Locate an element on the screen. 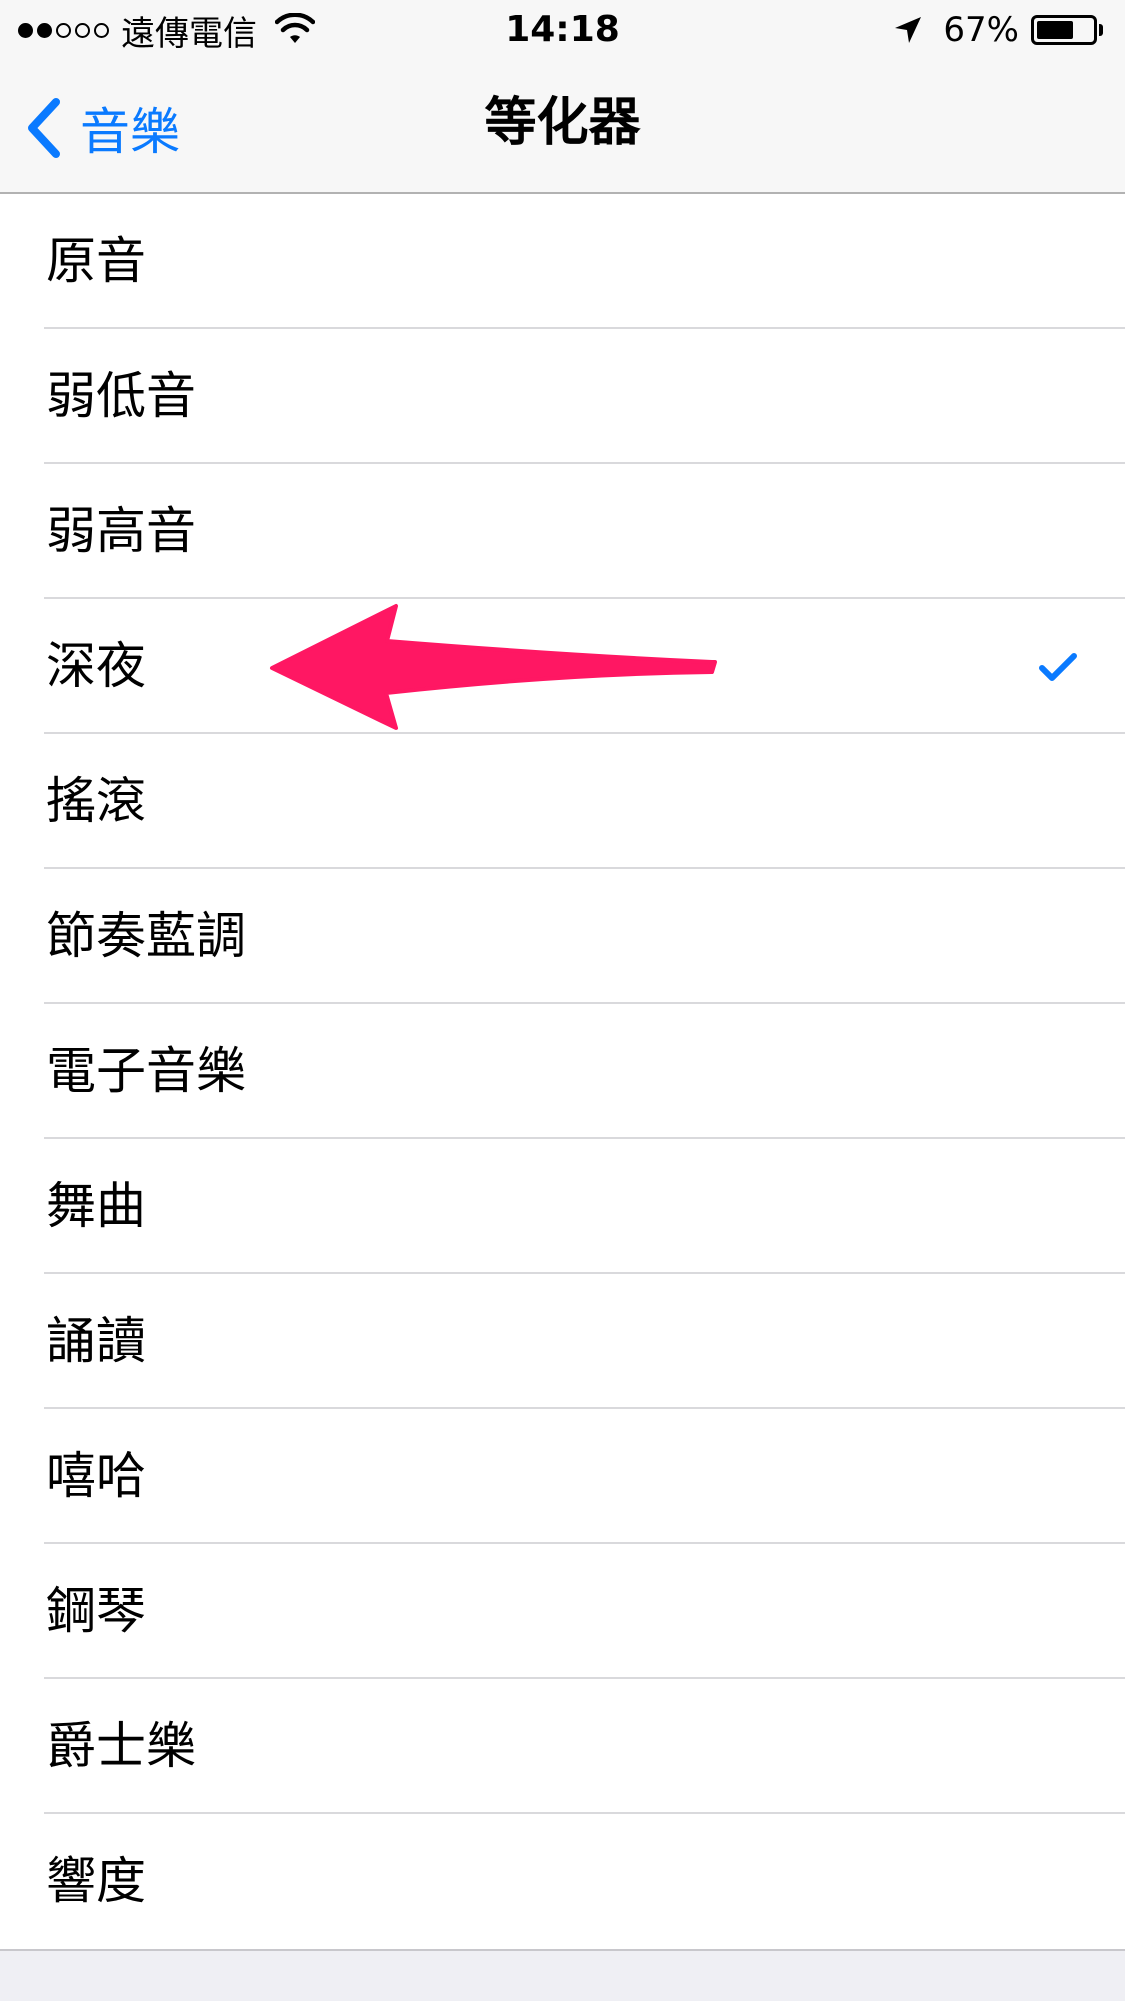  equalizer-option-label: 誦讀 is located at coordinates (96, 1341).